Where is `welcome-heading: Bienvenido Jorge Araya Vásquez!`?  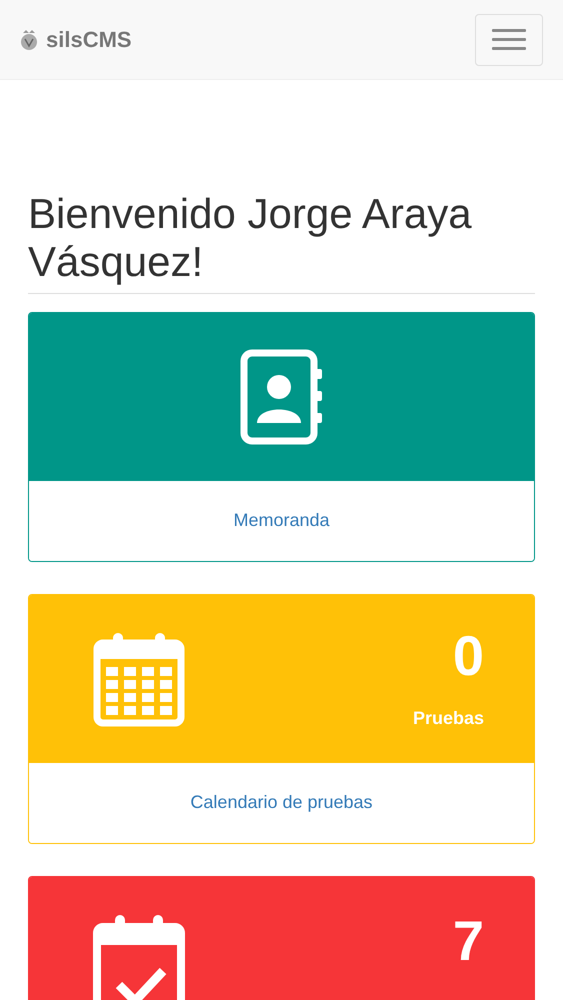 welcome-heading: Bienvenido Jorge Araya Vásquez! is located at coordinates (281, 242).